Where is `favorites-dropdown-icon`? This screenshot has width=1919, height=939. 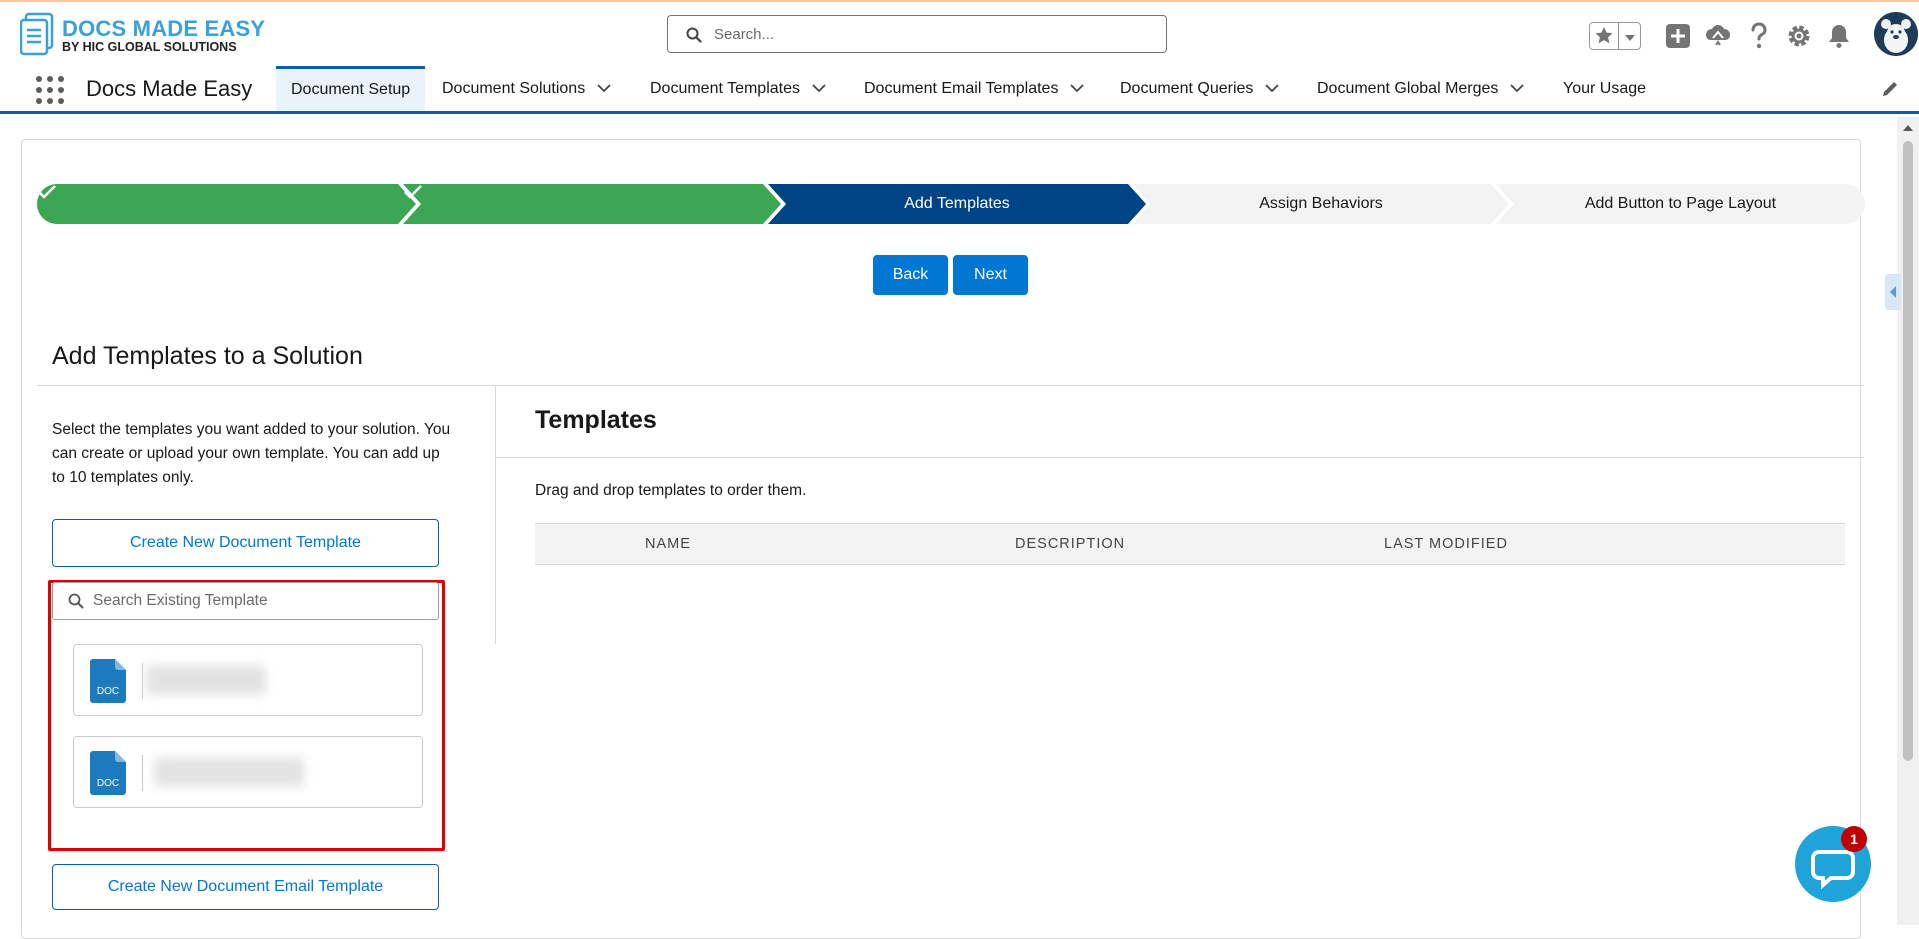 favorites-dropdown-icon is located at coordinates (1630, 38).